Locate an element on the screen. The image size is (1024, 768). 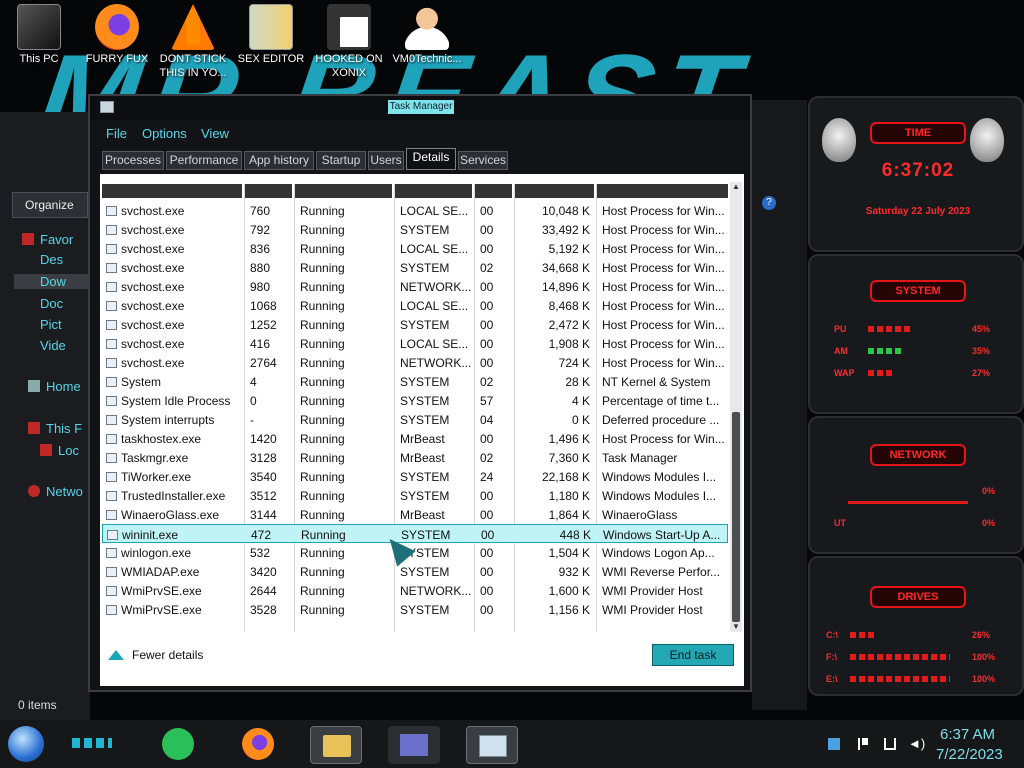
clock-date: 7/22/2023 is located at coordinates (969, 754).